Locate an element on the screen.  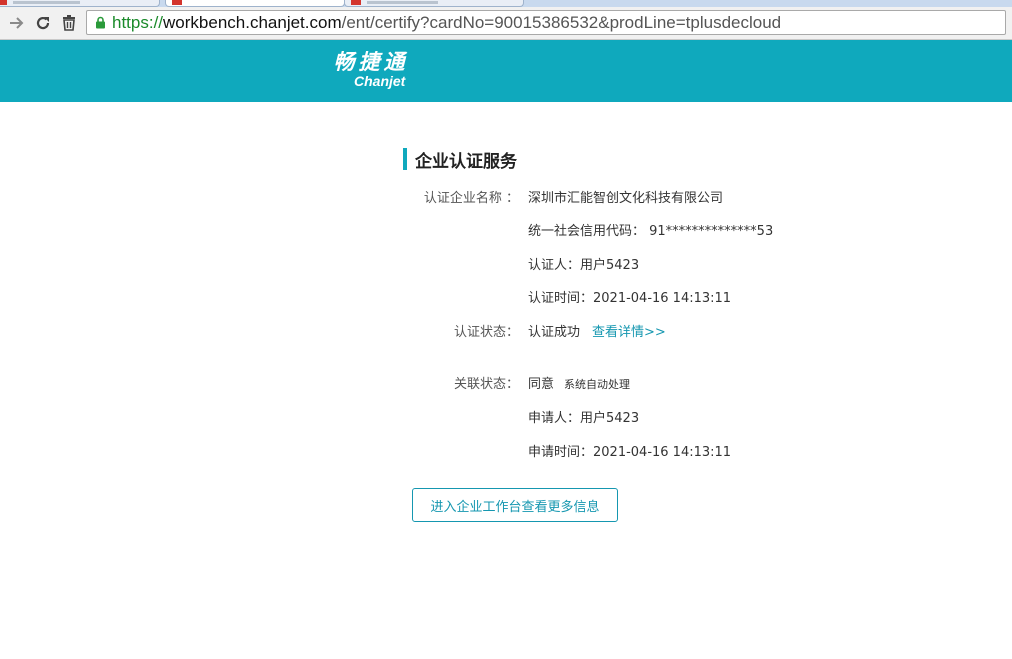
trash-button is located at coordinates (69, 23).